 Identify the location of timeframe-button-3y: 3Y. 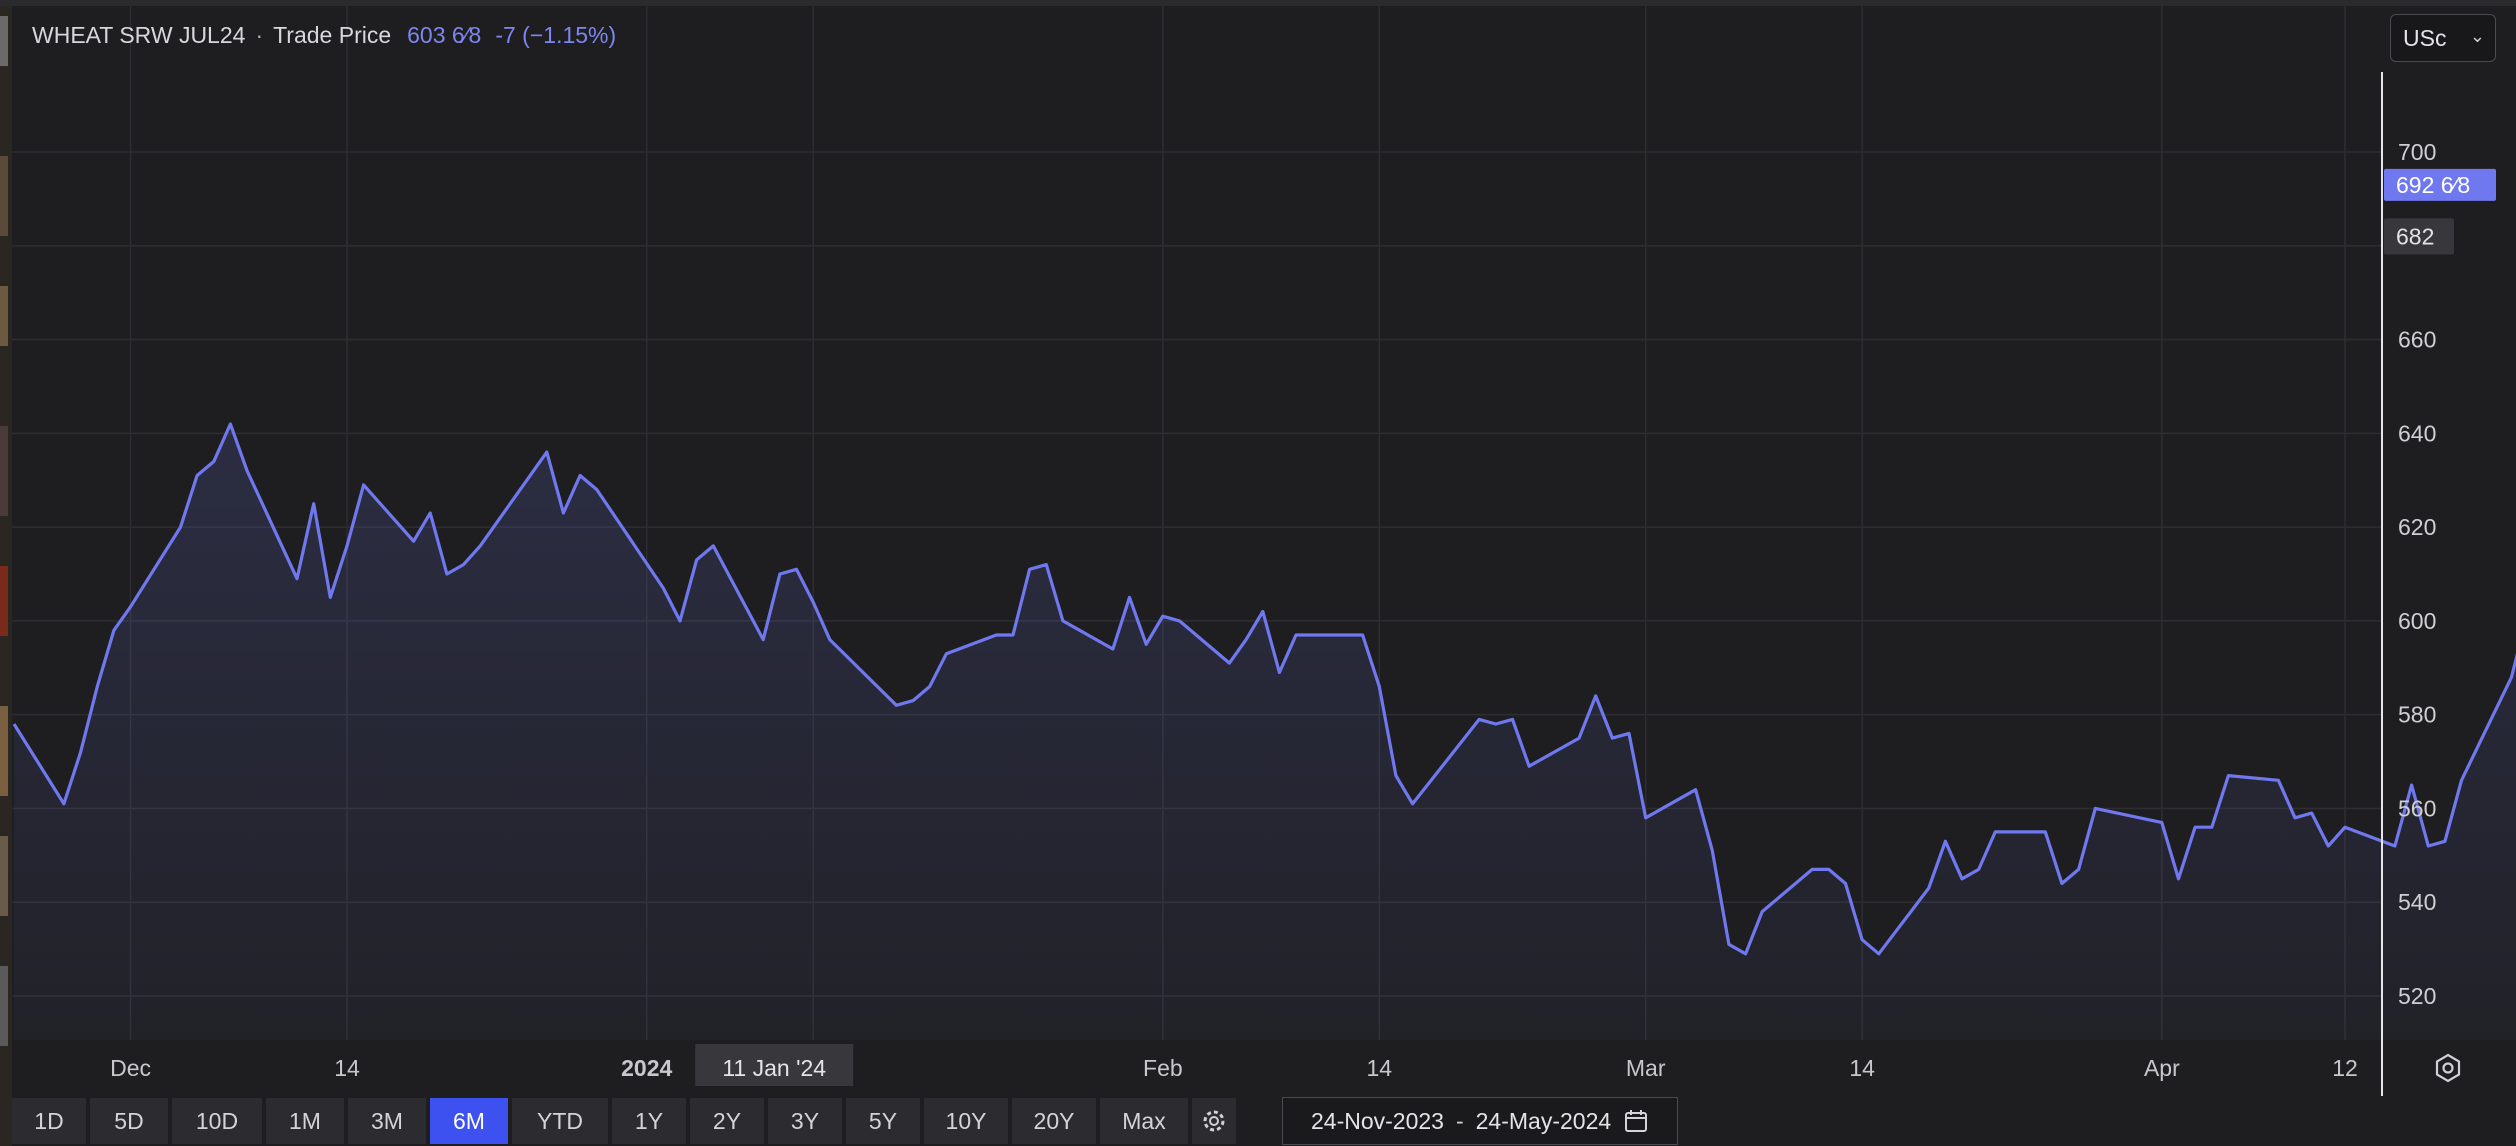
(805, 1121).